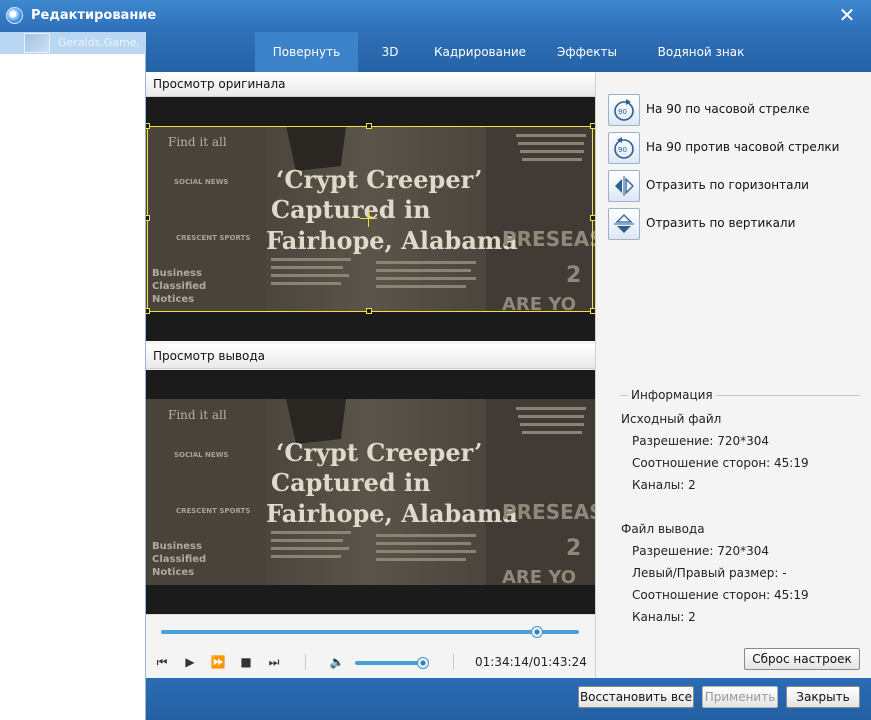  I want to click on frame-side-line: Classified, so click(179, 559).